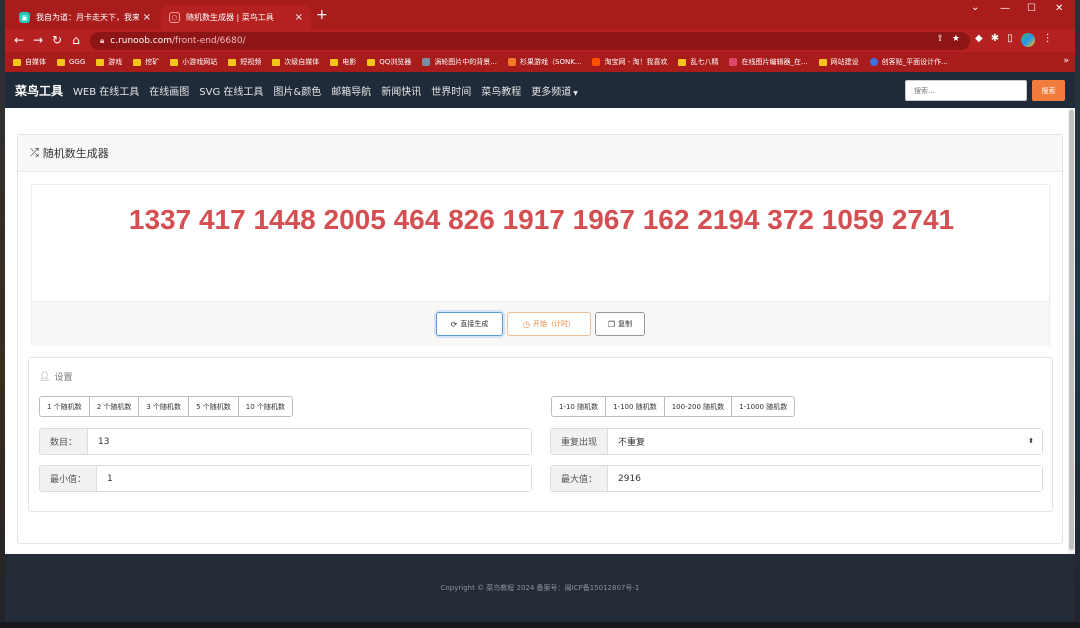  What do you see at coordinates (230, 17) in the screenshot?
I see `tab-title: 随机数生成器 | 菜鸟工具` at bounding box center [230, 17].